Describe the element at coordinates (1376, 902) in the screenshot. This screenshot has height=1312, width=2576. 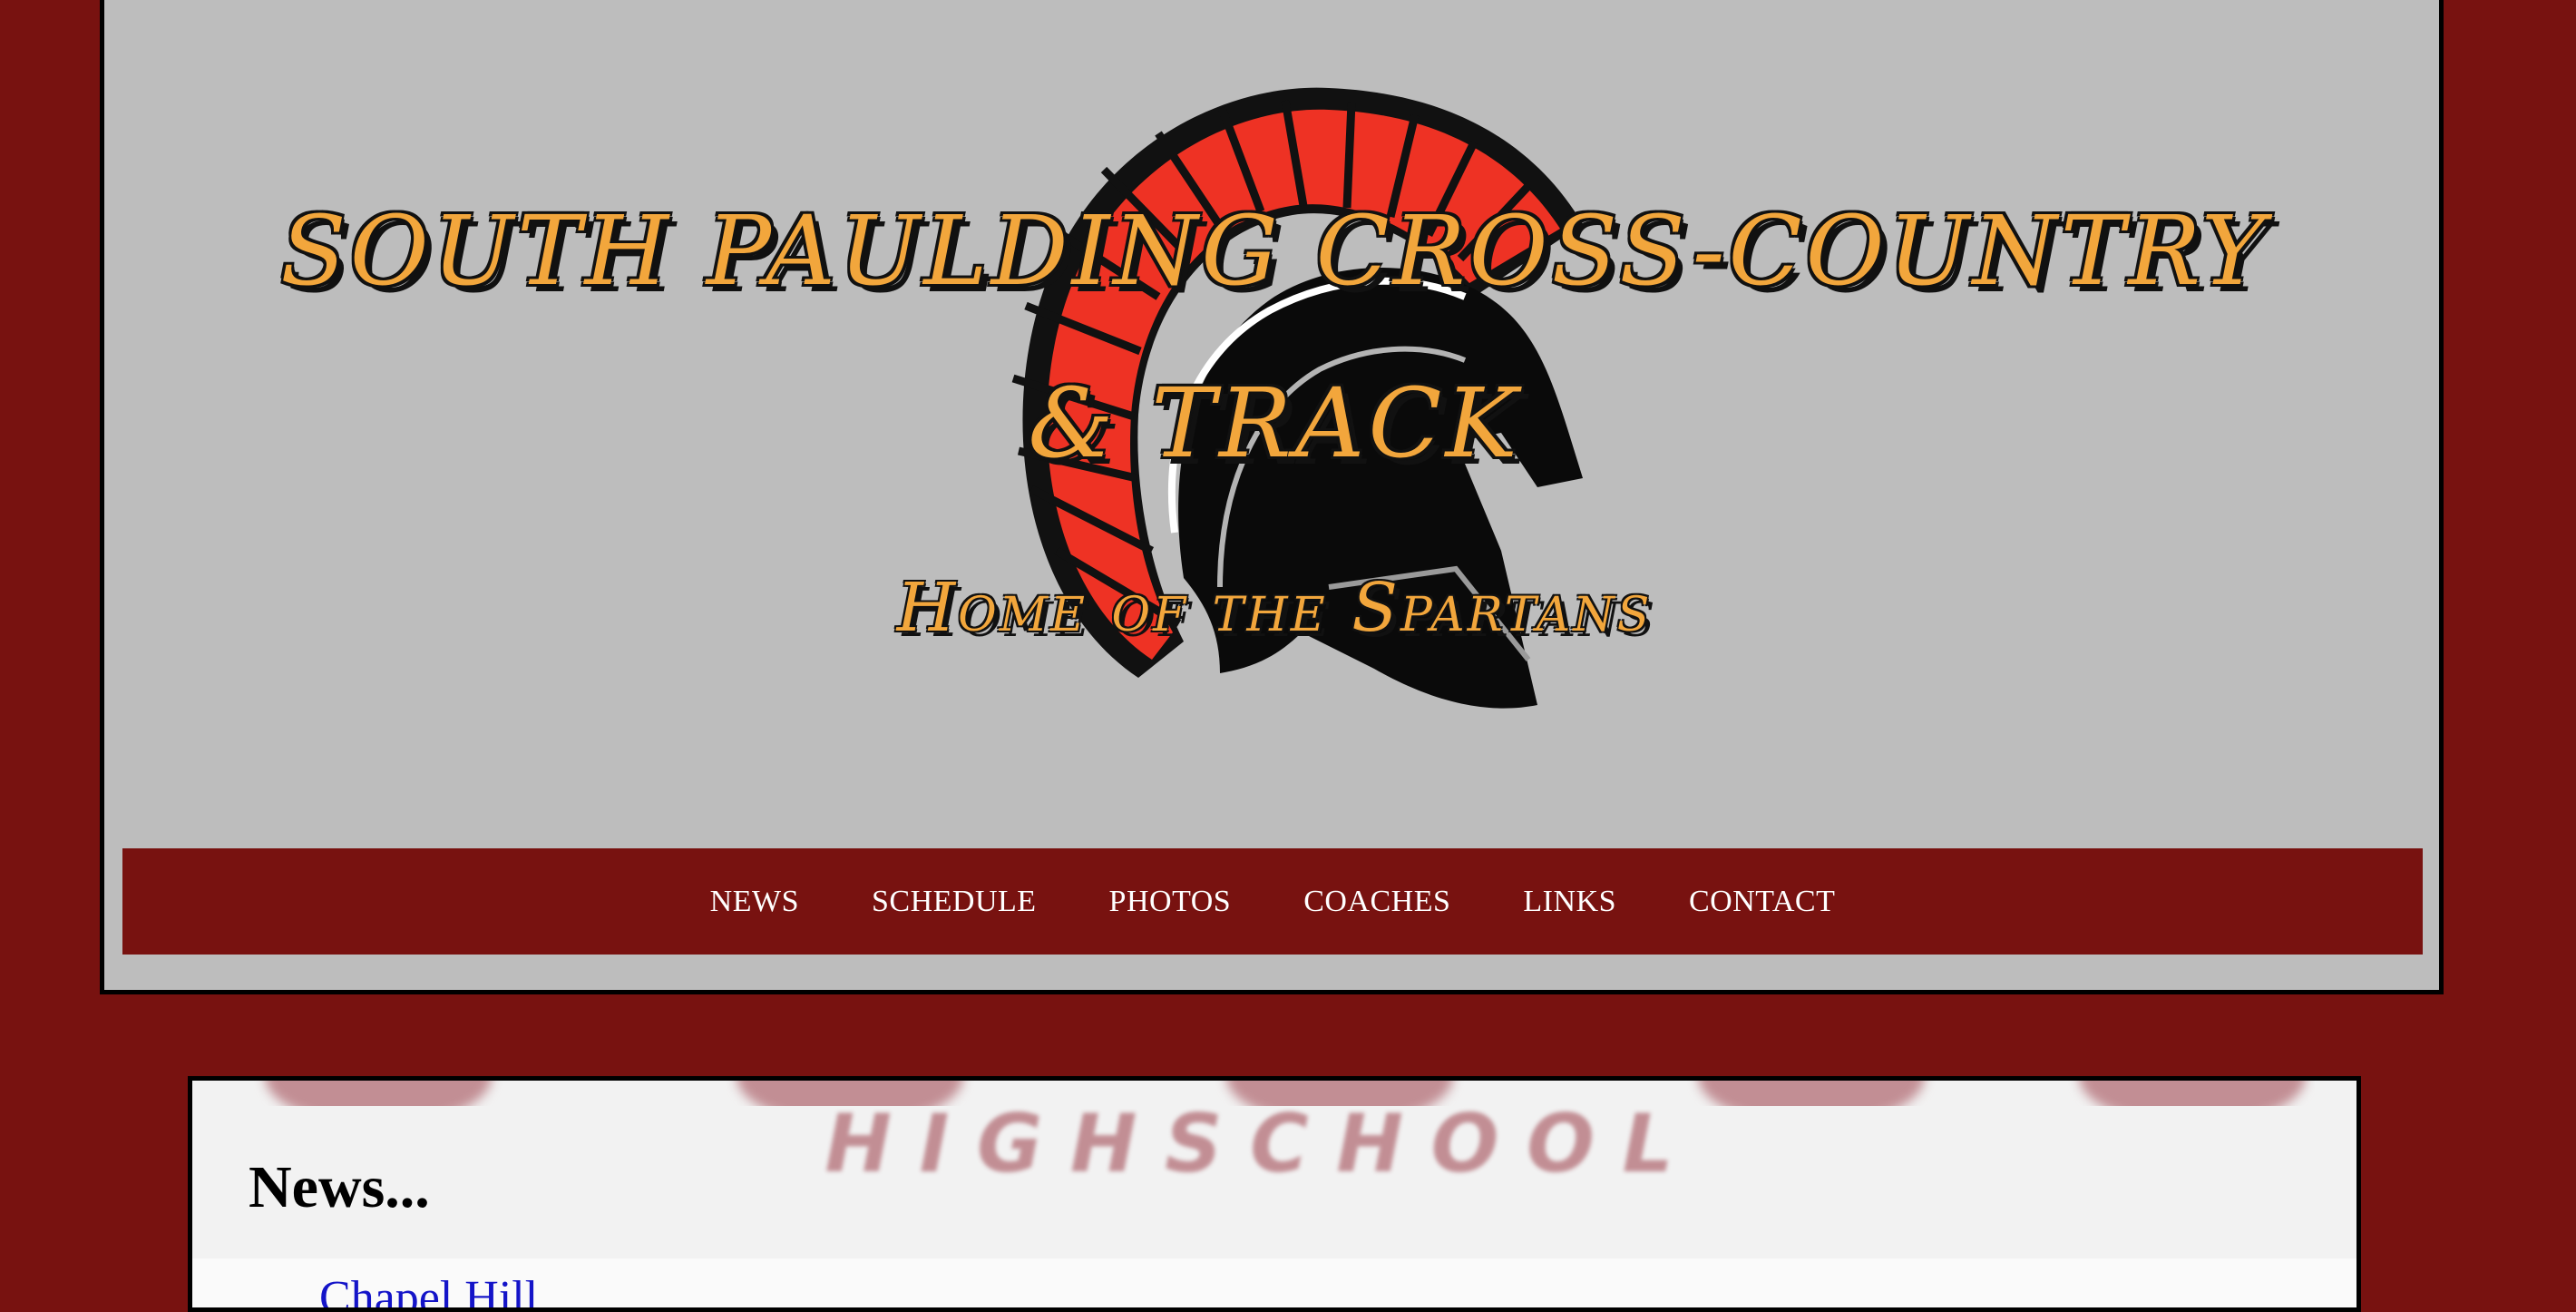
I see `nav-item-coaches: COACHES` at that location.